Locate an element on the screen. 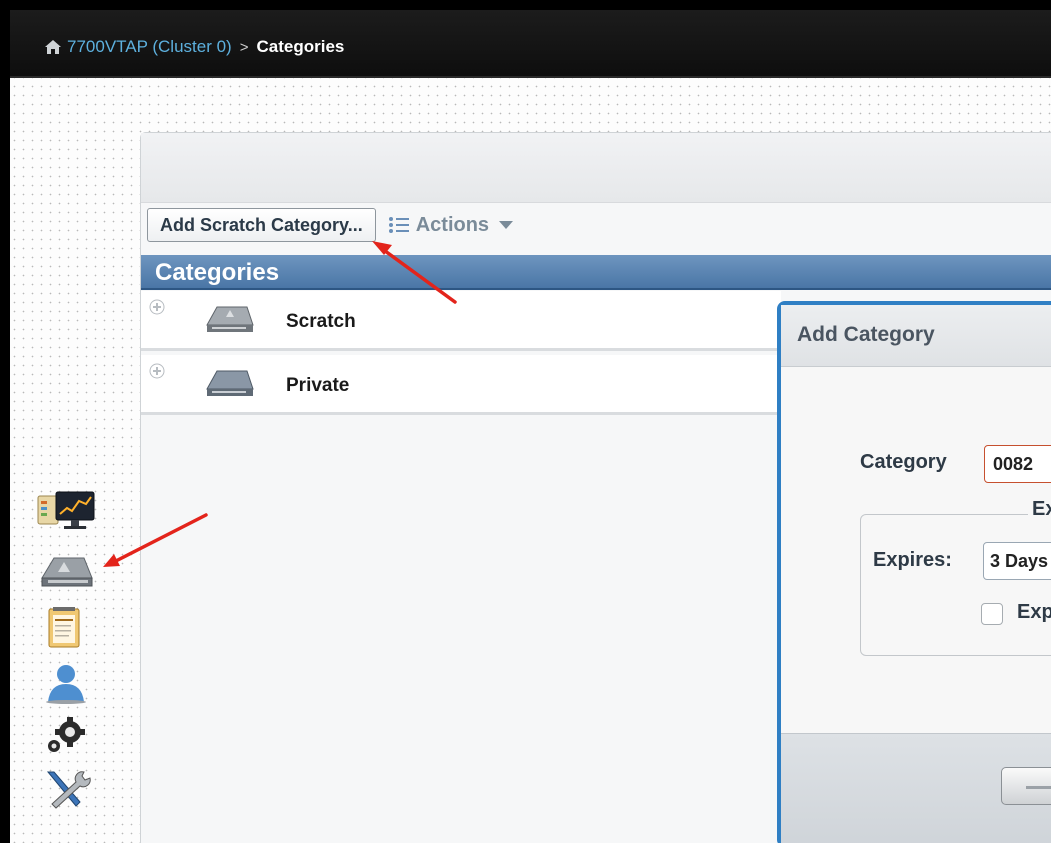  dialog-title: Add Category is located at coordinates (916, 336).